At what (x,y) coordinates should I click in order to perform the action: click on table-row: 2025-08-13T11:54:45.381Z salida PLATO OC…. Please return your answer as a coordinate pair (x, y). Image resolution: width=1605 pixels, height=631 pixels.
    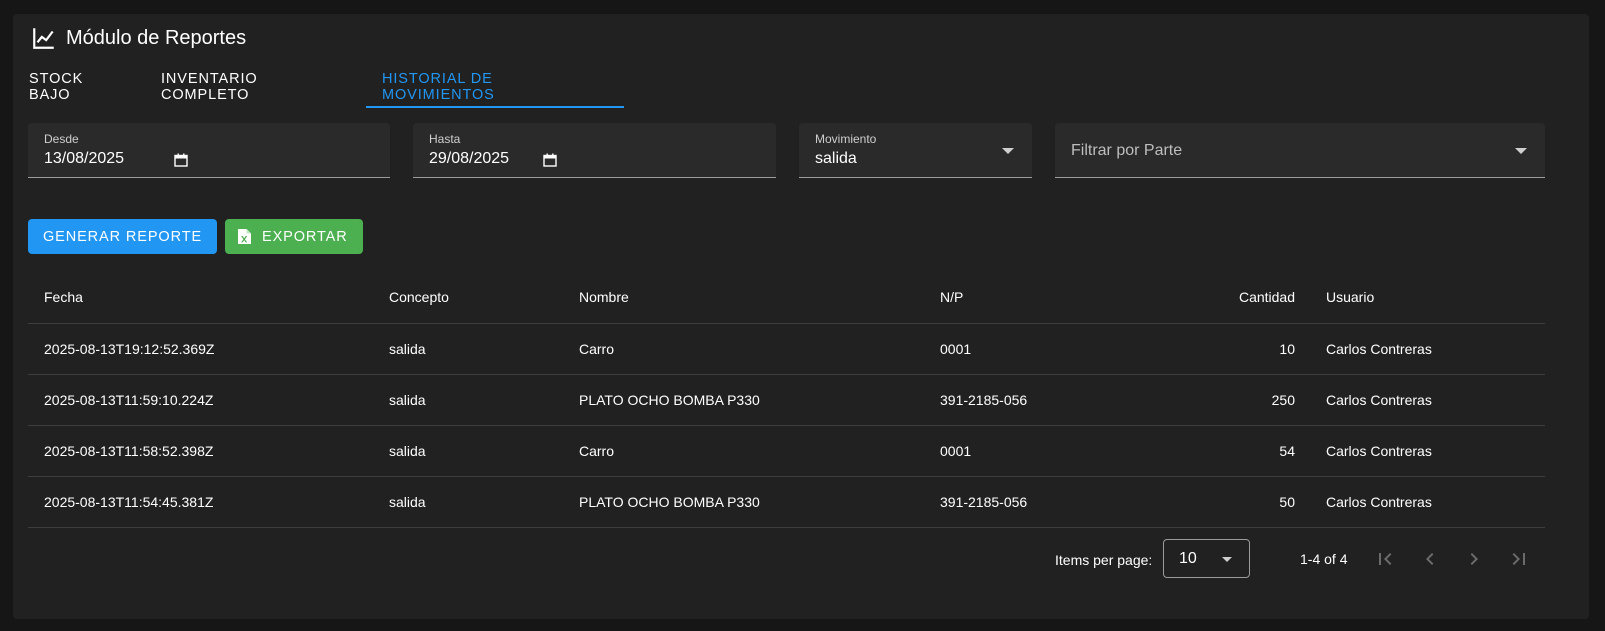
    Looking at the image, I should click on (786, 502).